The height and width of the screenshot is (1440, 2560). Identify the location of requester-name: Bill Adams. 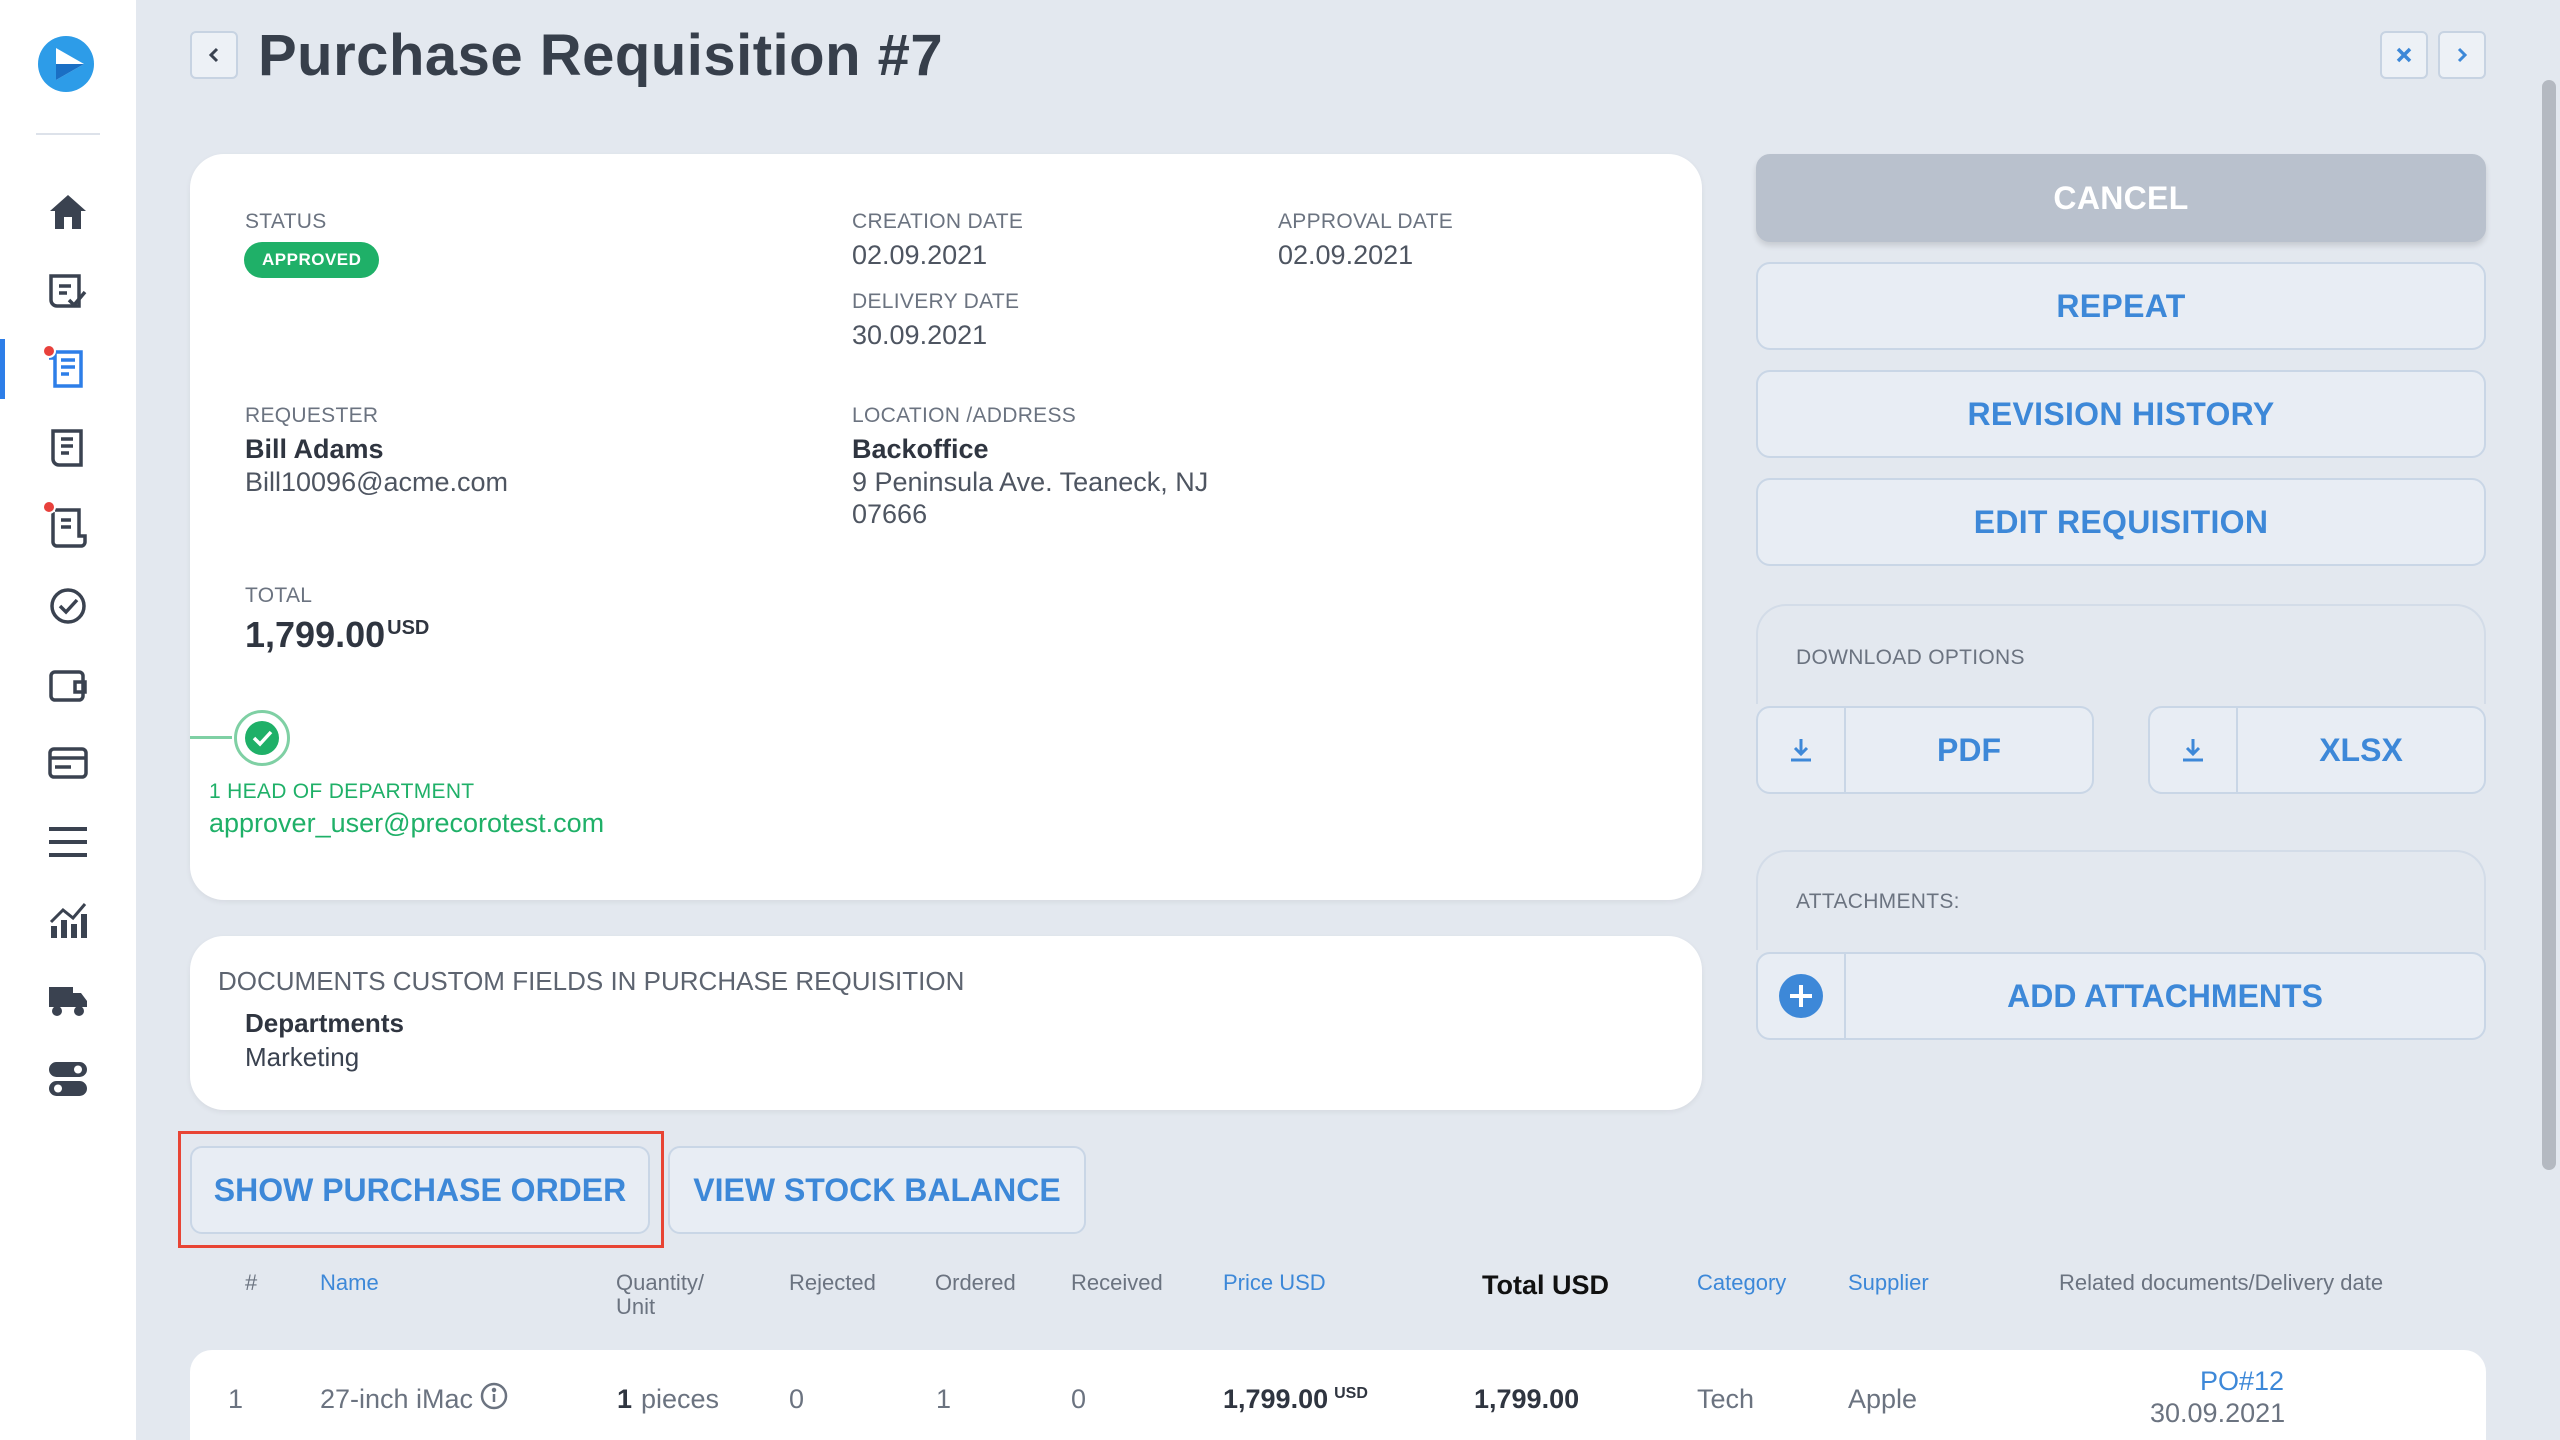
(314, 449).